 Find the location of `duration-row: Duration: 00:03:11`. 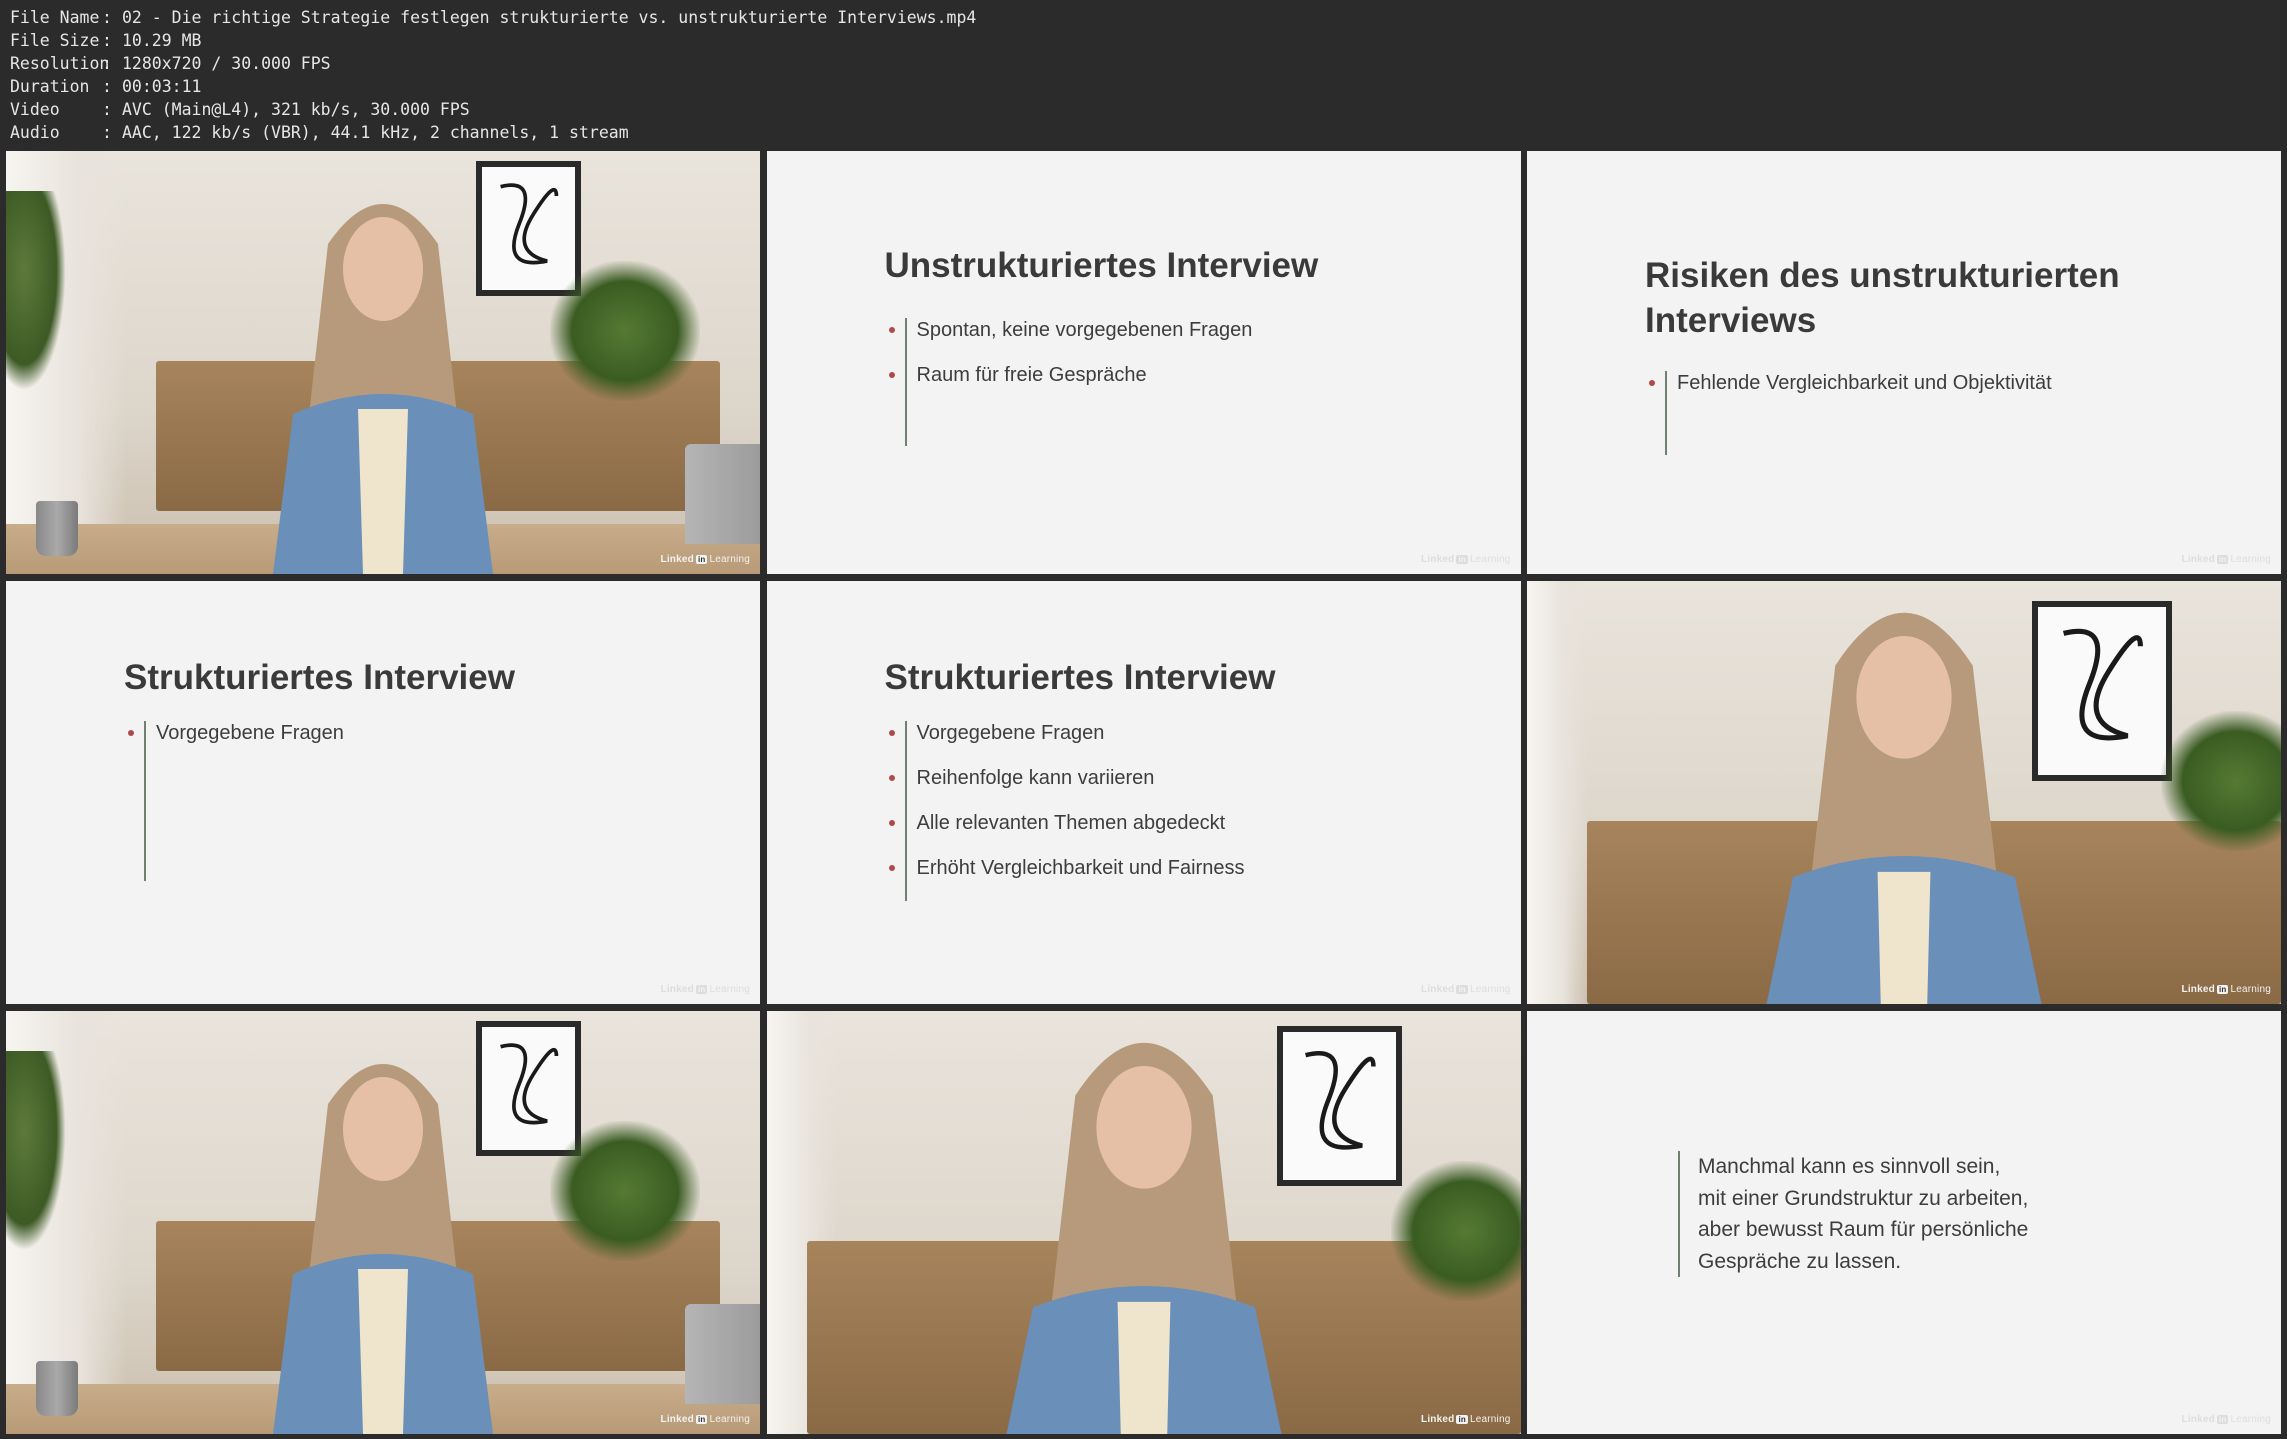

duration-row: Duration: 00:03:11 is located at coordinates (106, 86).